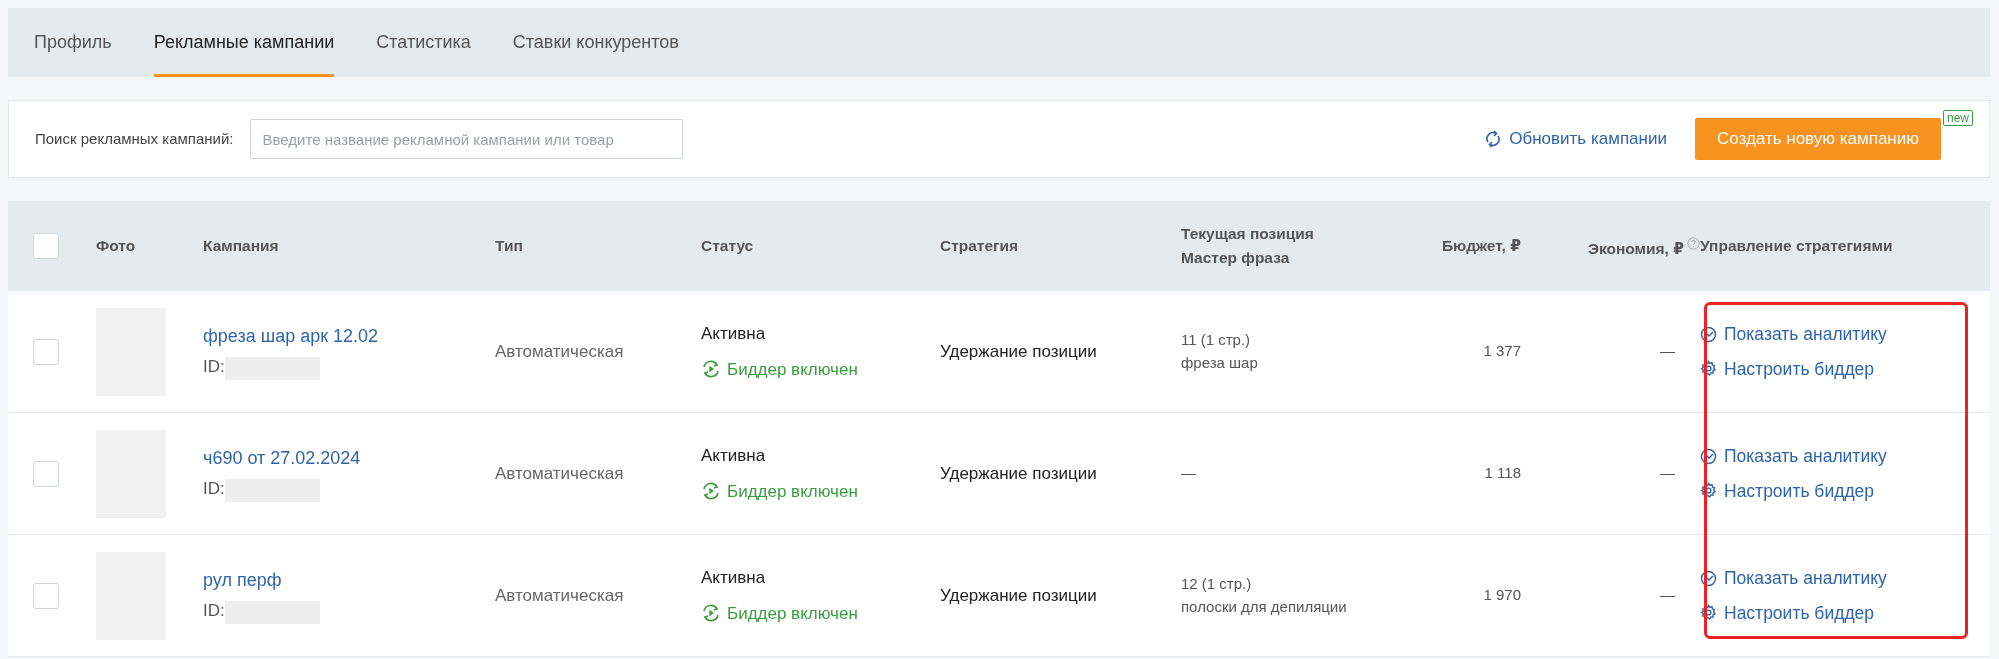 The image size is (1999, 659). Describe the element at coordinates (349, 581) in the screenshot. I see `campaign-link: рул перф` at that location.